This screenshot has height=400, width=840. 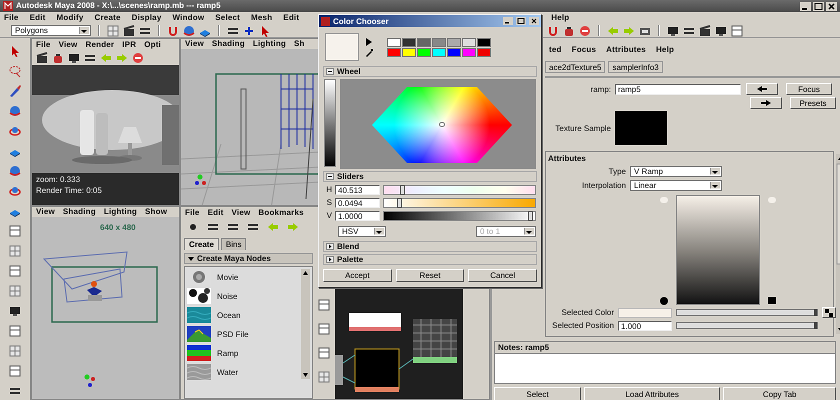 What do you see at coordinates (652, 393) in the screenshot?
I see `action-button: Load Attributes` at bounding box center [652, 393].